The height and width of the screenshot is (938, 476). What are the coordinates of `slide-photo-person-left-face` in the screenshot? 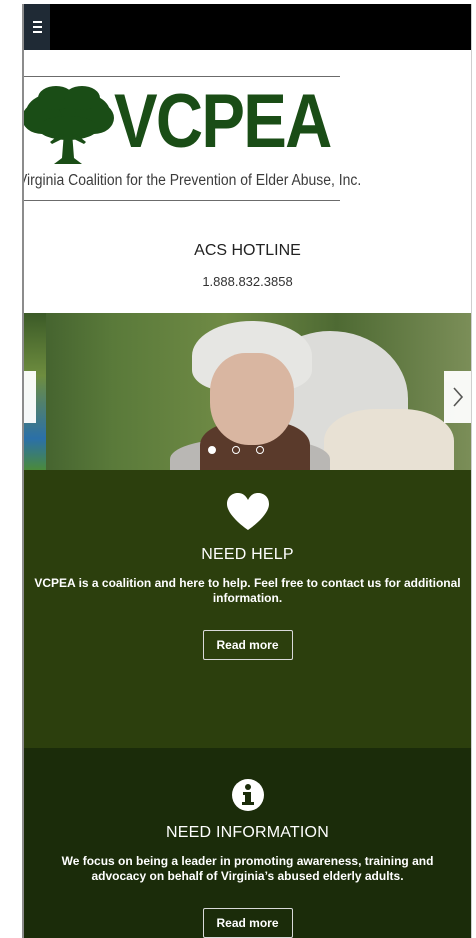 It's located at (252, 399).